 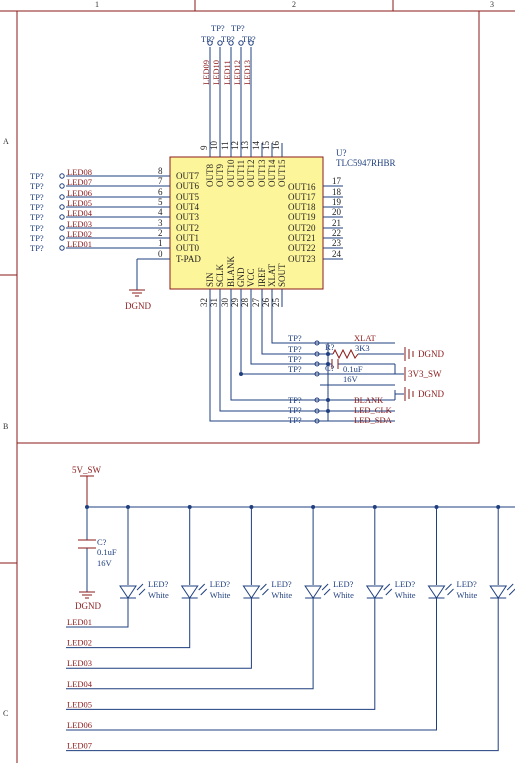 What do you see at coordinates (282, 275) in the screenshot?
I see `bottom-pin-name: SOUT` at bounding box center [282, 275].